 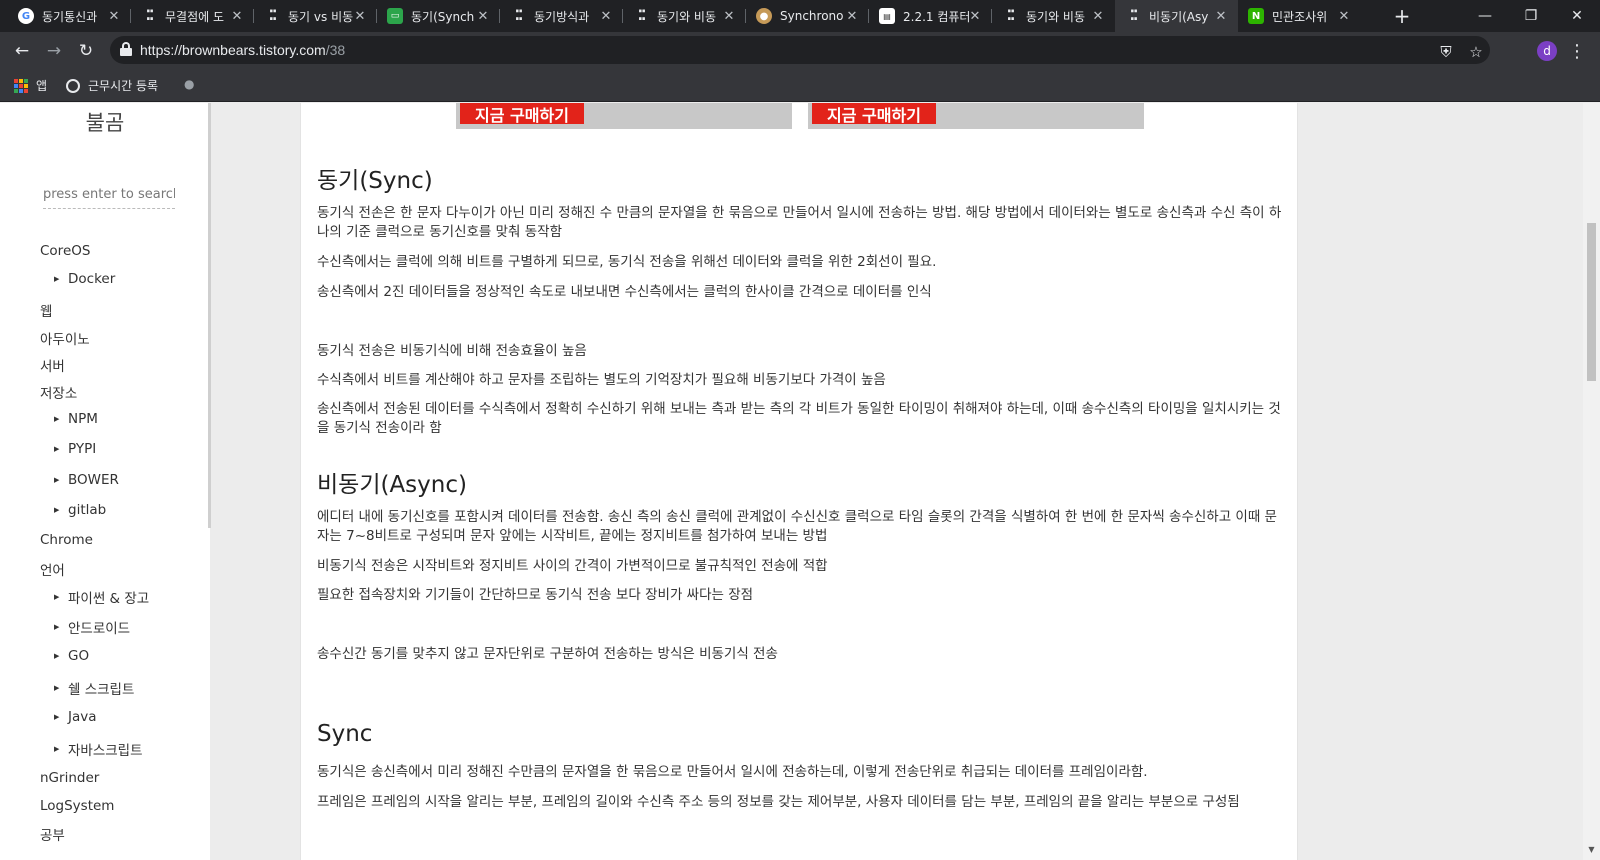 I want to click on tab-1: ⁚⁚ 무결점에 도 ✕, so click(x=192, y=16).